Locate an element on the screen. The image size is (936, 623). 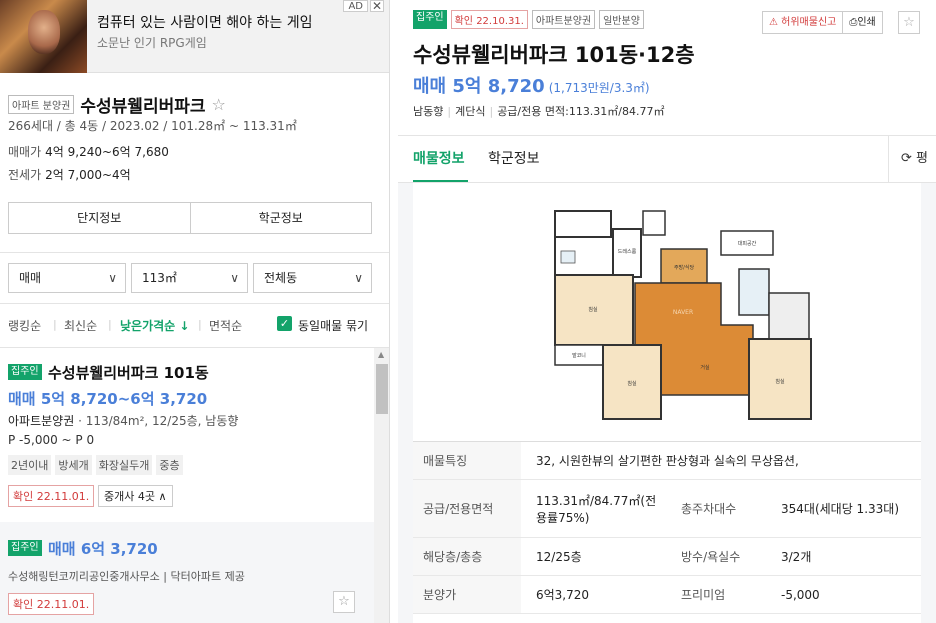
listing-type: 아파트분양권 is located at coordinates (41, 421).